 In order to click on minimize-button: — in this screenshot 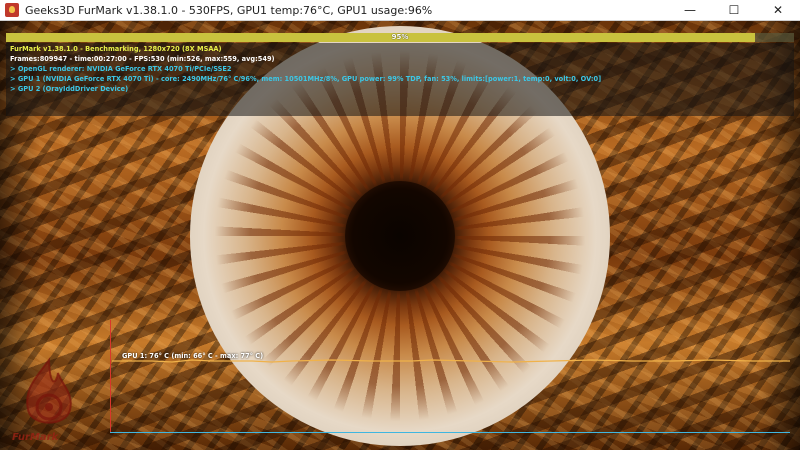, I will do `click(690, 10)`.